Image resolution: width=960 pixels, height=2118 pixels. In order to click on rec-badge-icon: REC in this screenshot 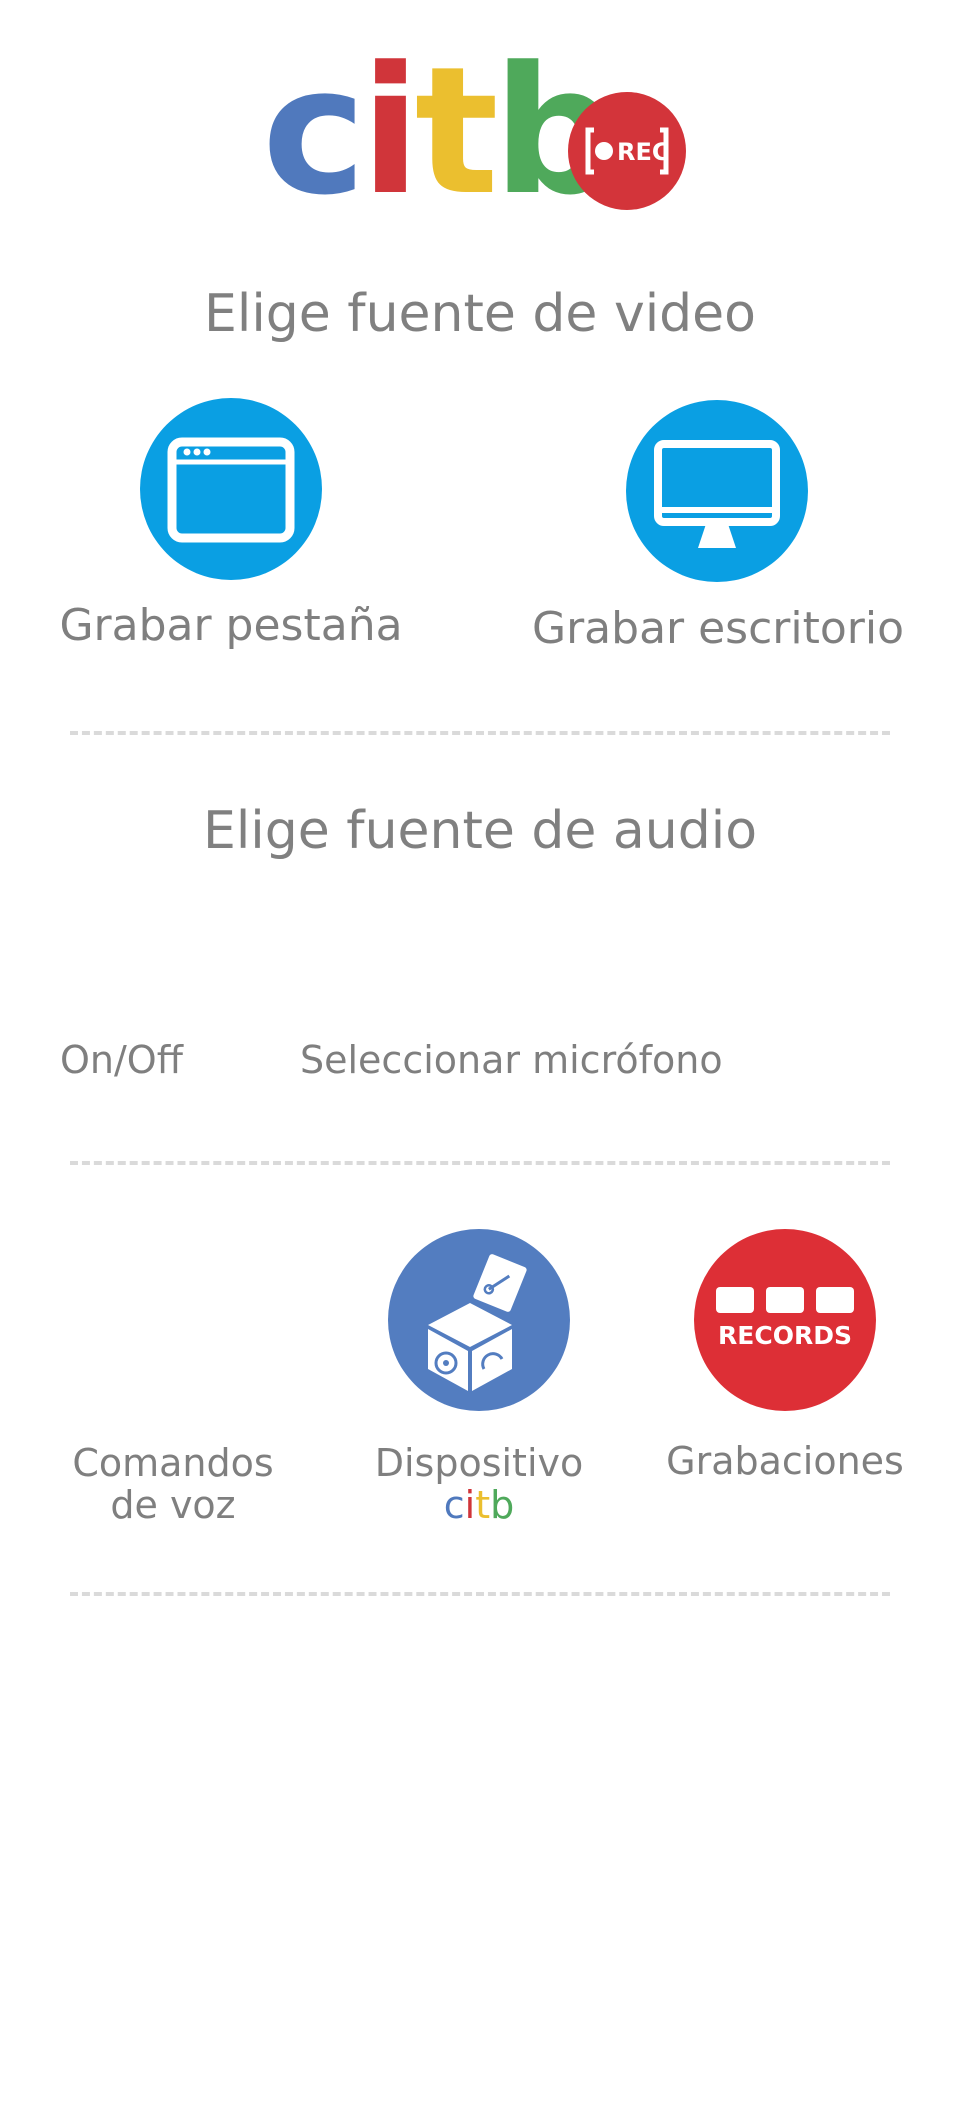, I will do `click(627, 151)`.